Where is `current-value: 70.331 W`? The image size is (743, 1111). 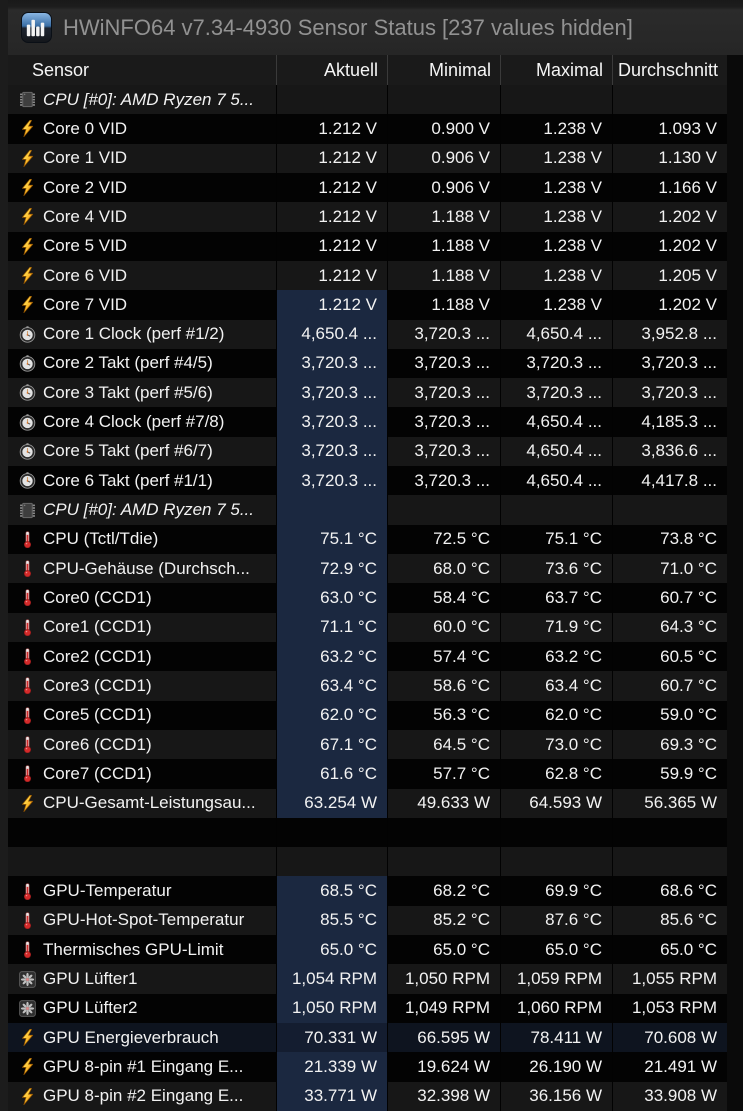
current-value: 70.331 W is located at coordinates (331, 1038).